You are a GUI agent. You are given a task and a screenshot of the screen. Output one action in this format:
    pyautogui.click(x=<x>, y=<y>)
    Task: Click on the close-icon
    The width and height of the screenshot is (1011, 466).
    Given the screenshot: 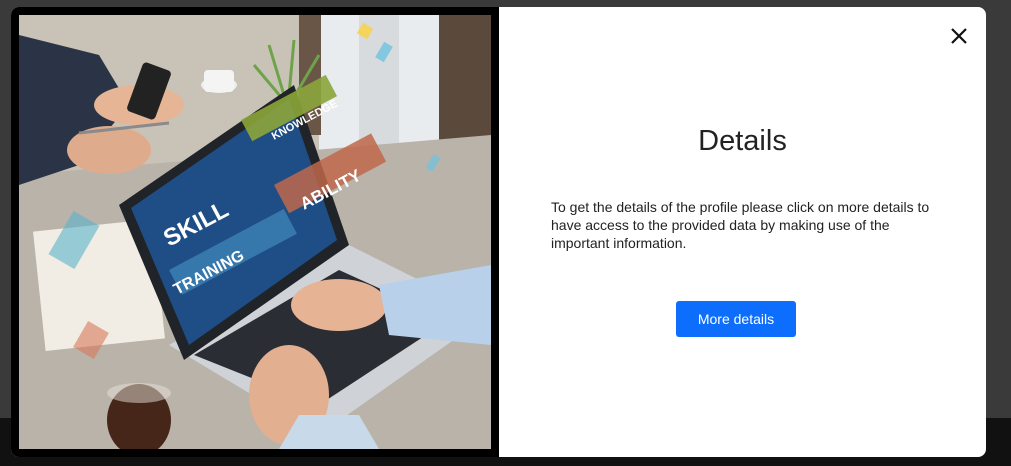 What is the action you would take?
    pyautogui.click(x=959, y=36)
    